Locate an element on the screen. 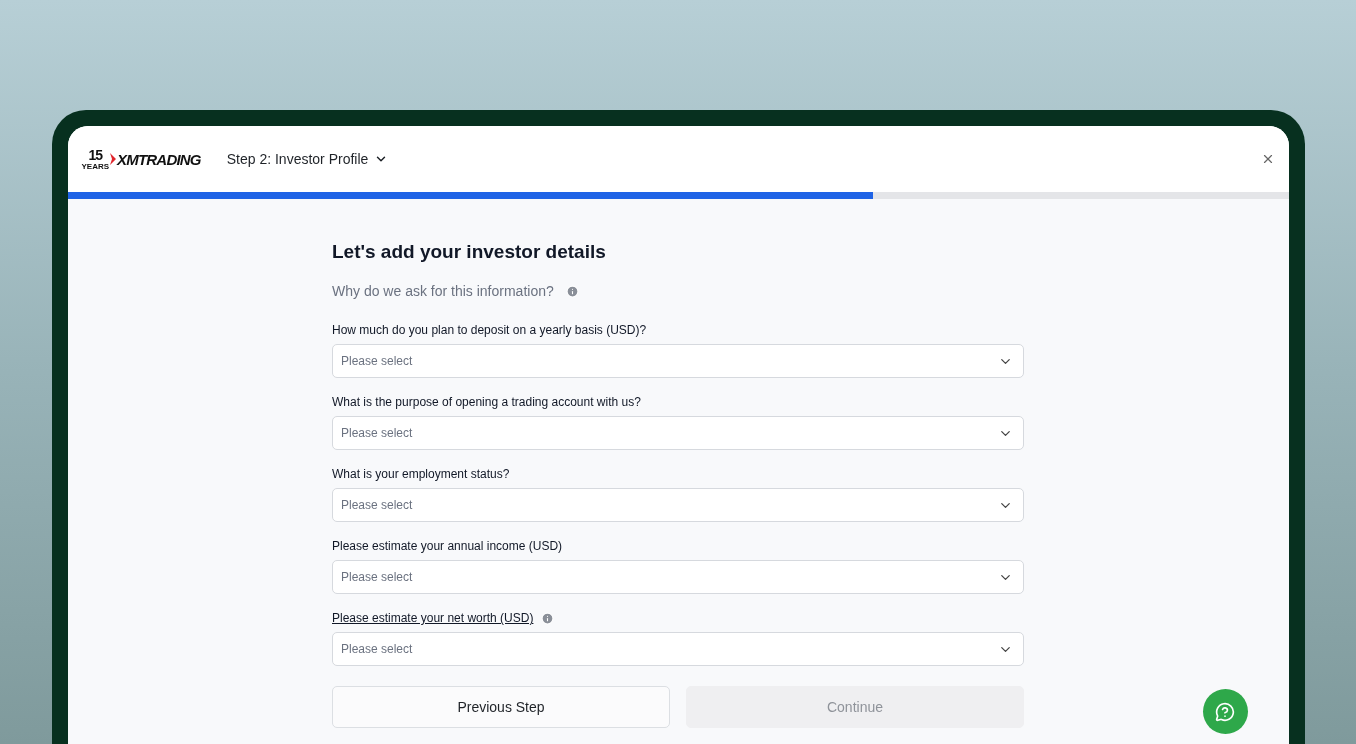 This screenshot has height=744, width=1356. question-bubble-icon is located at coordinates (1225, 711).